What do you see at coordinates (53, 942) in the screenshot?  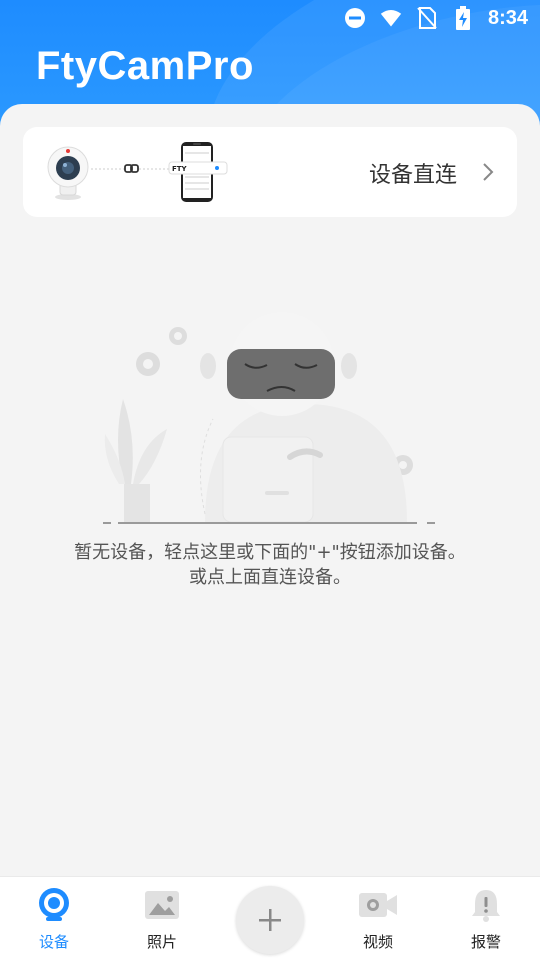 I see `tab-devices-label: 设备` at bounding box center [53, 942].